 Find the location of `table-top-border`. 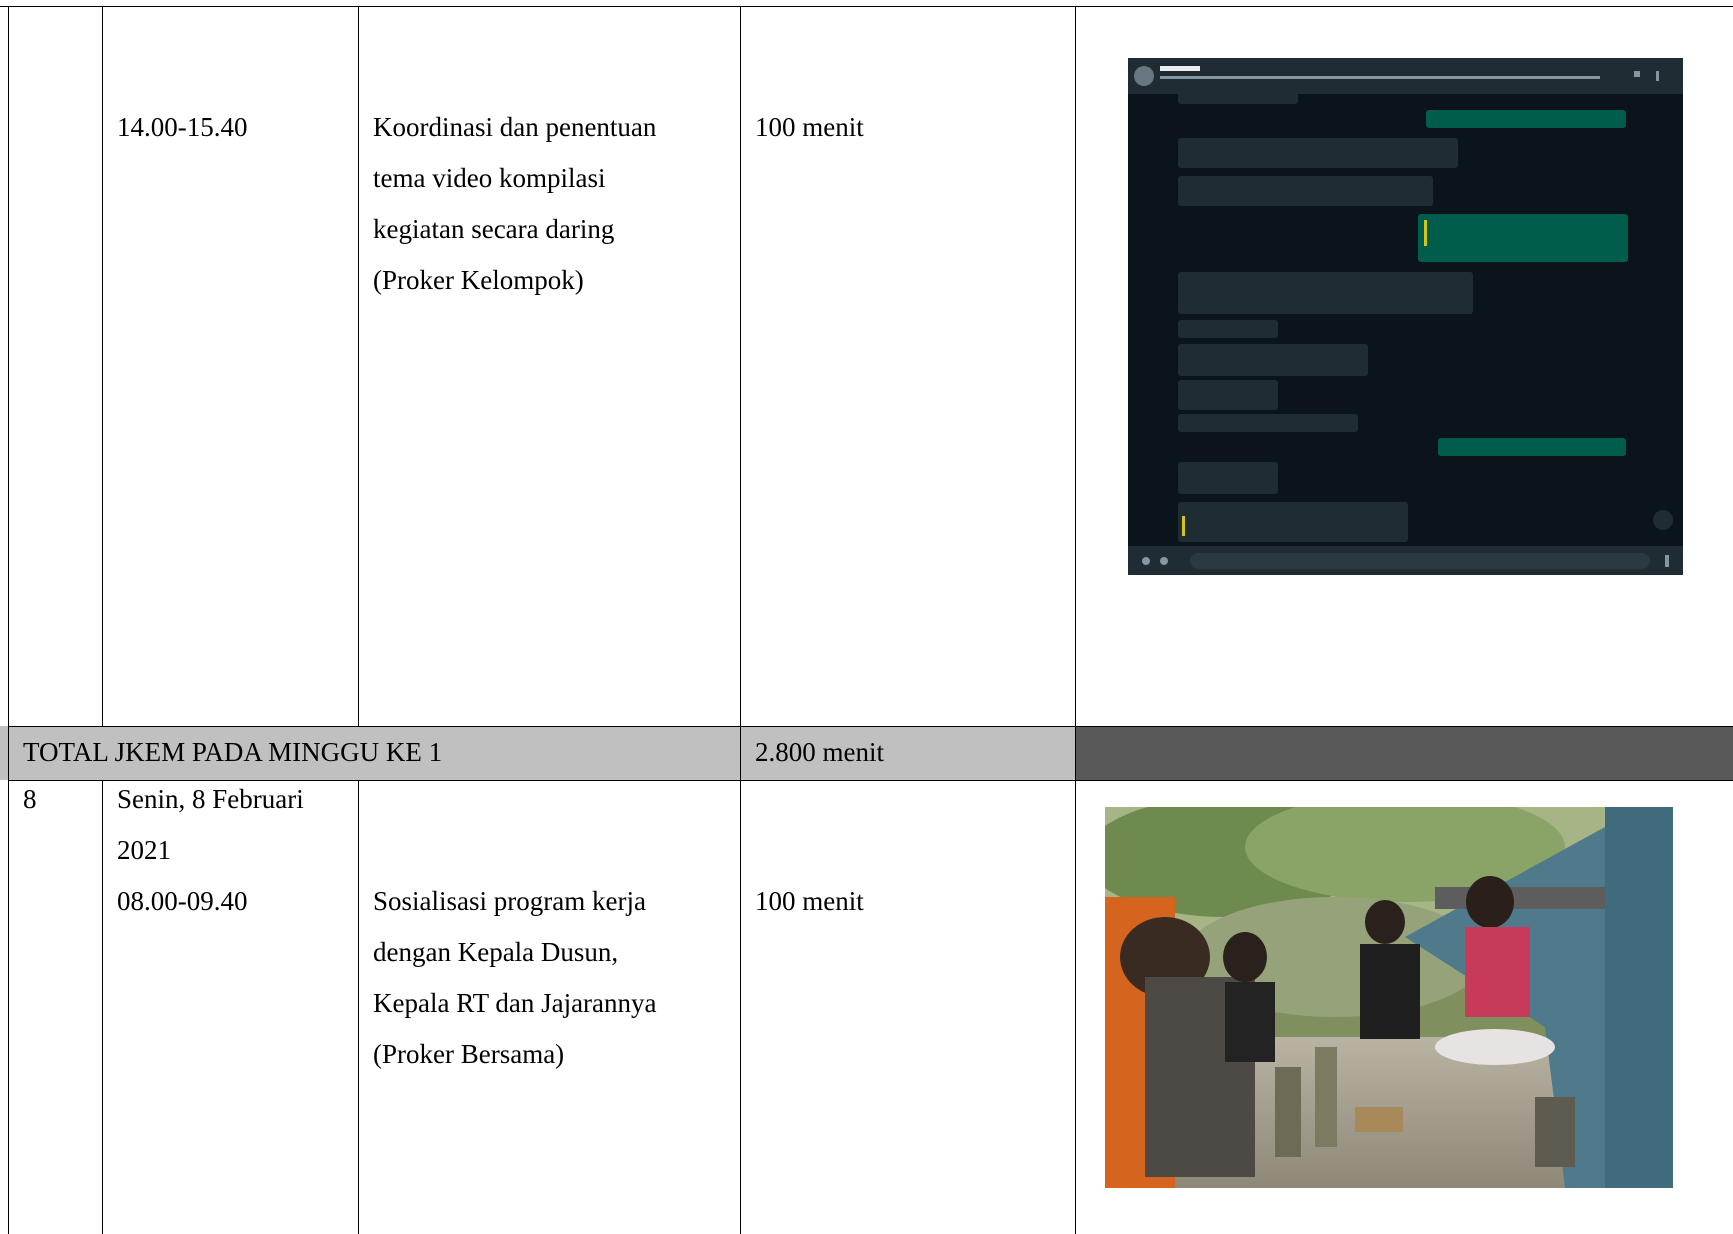

table-top-border is located at coordinates (866, 6).